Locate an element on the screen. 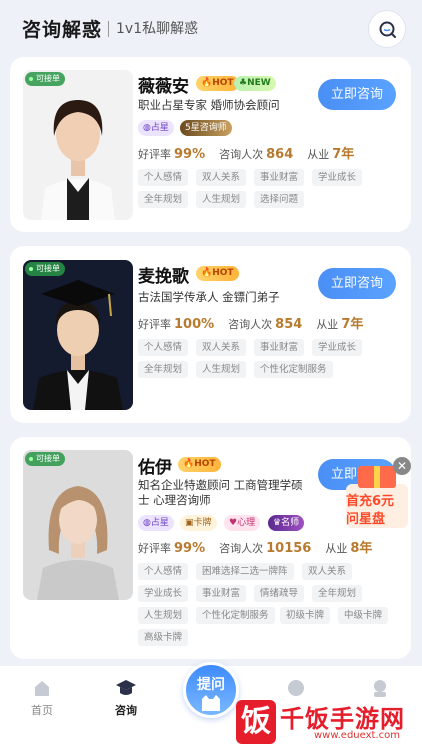  tab-home: 首页 is located at coordinates (42, 698).